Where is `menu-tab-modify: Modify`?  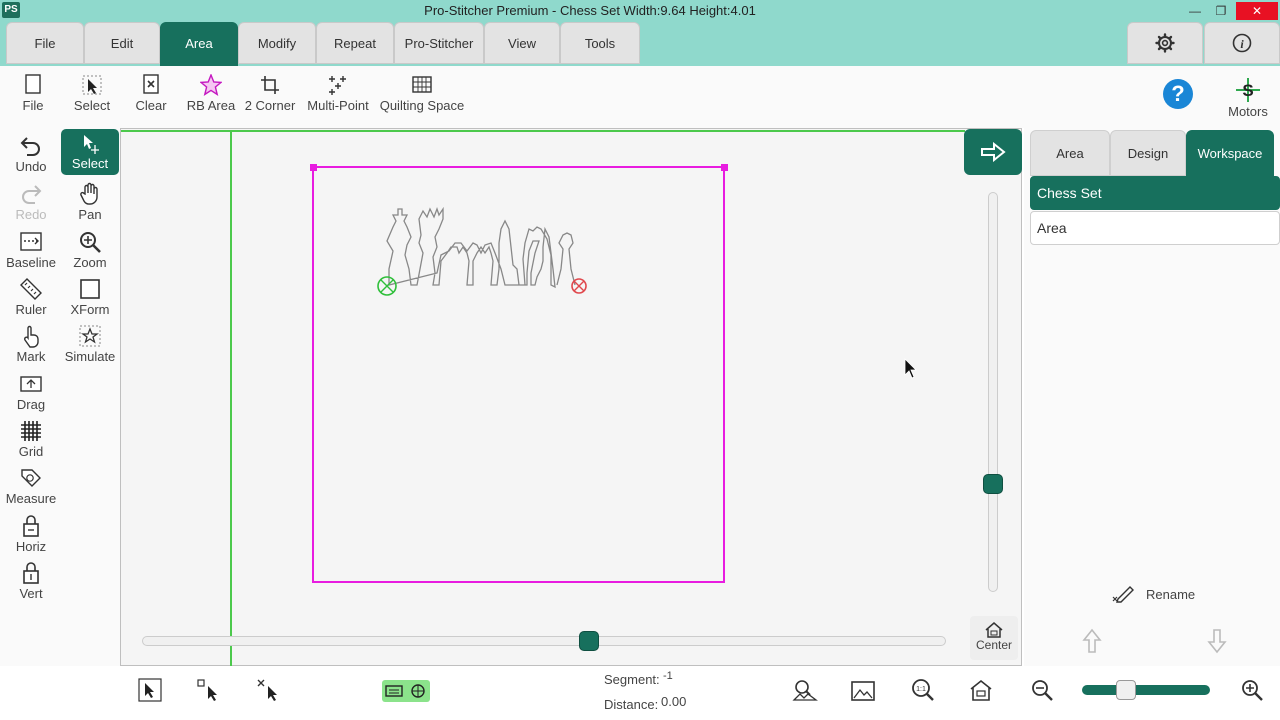 menu-tab-modify: Modify is located at coordinates (277, 43).